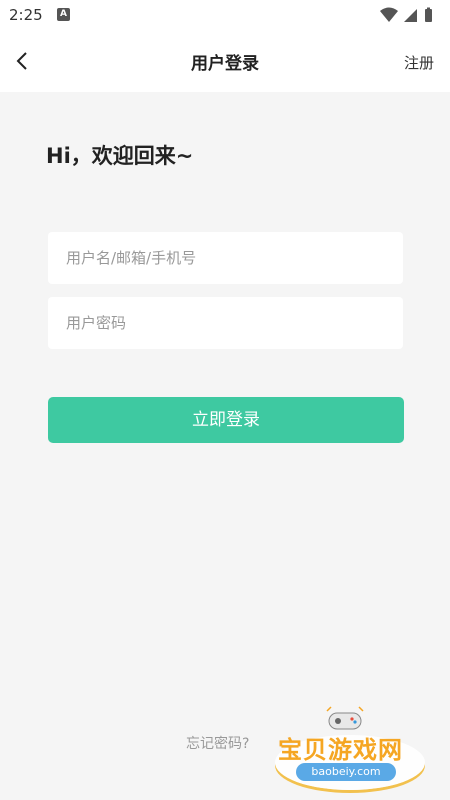 Image resolution: width=450 pixels, height=800 pixels. I want to click on forgot-password-link: 忘记密码?, so click(217, 743).